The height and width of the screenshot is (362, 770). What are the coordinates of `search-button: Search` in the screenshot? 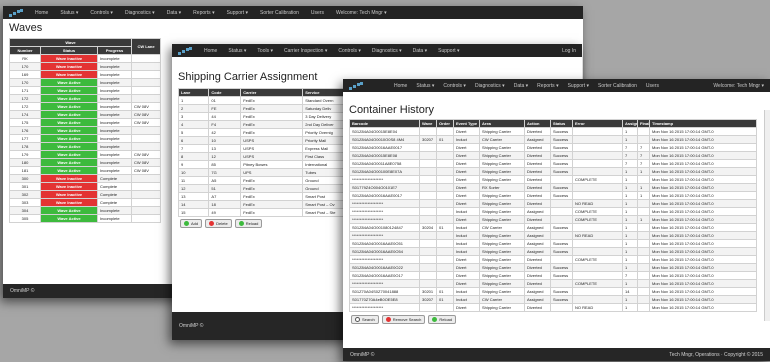 It's located at (365, 319).